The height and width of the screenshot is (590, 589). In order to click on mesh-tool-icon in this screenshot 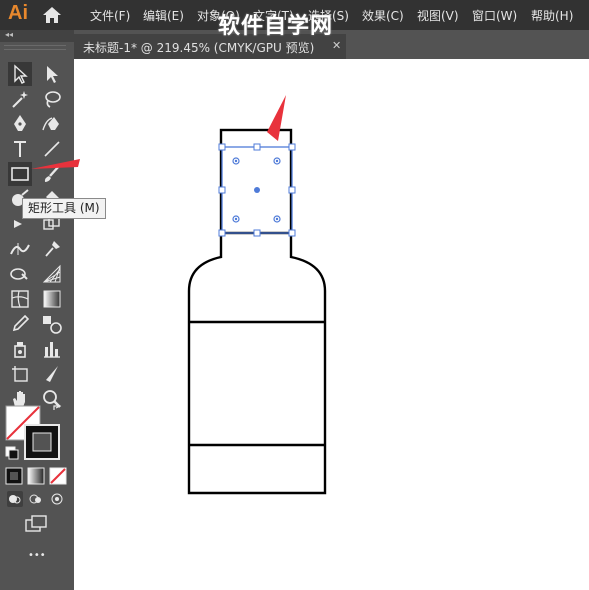, I will do `click(20, 299)`.